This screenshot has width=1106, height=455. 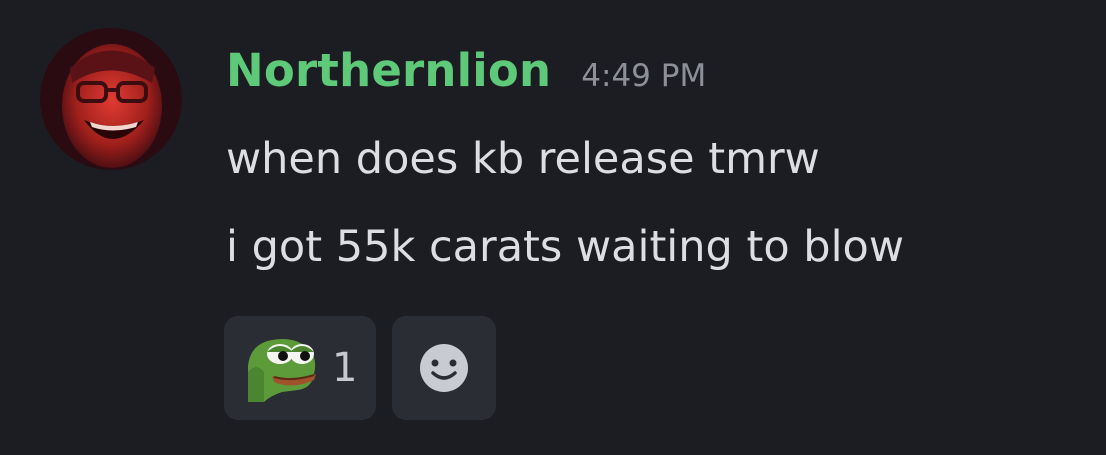 I want to click on add-reaction-button, so click(x=444, y=368).